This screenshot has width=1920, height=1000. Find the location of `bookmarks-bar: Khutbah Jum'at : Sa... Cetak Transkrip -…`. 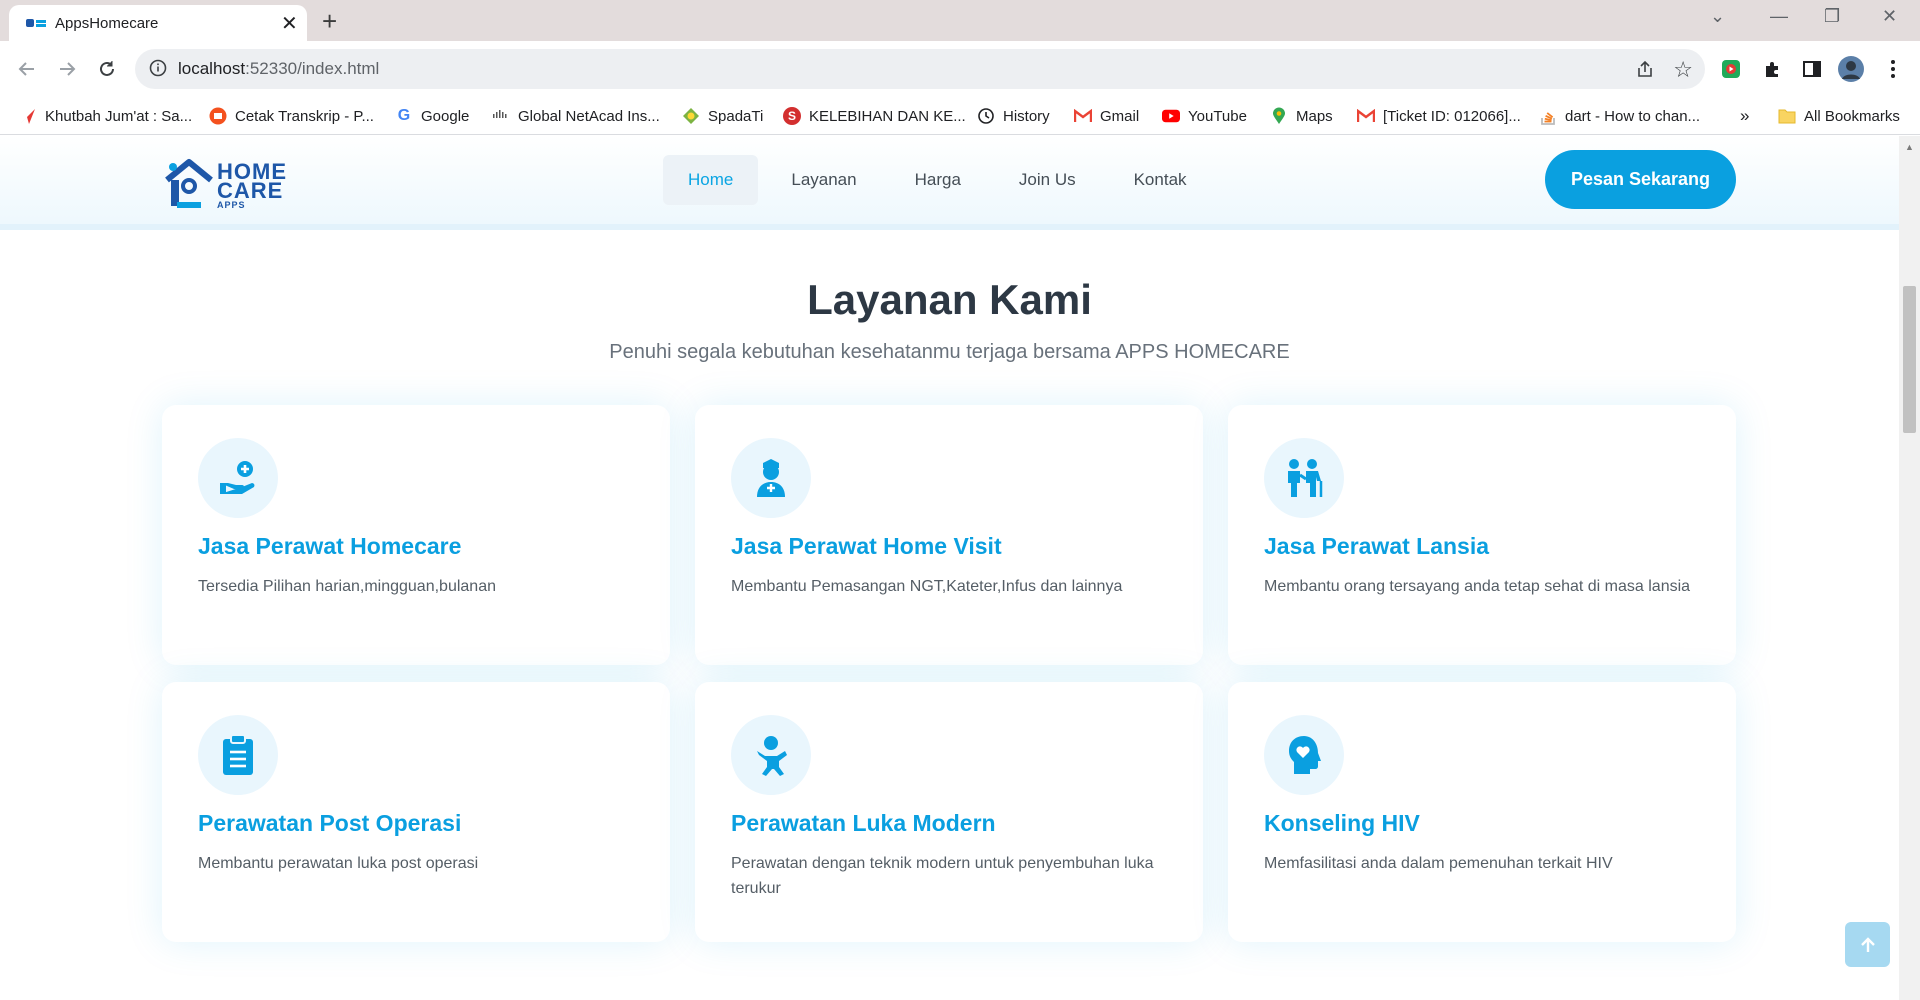

bookmarks-bar: Khutbah Jum'at : Sa... Cetak Transkrip -… is located at coordinates (960, 116).